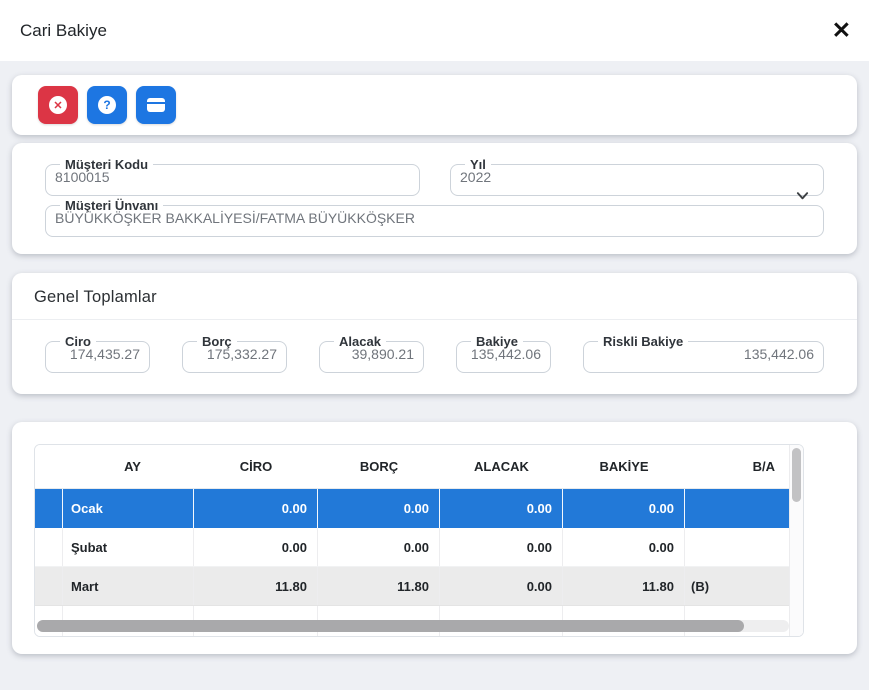 This screenshot has width=869, height=690. Describe the element at coordinates (97, 354) in the screenshot. I see `total-ciro-field: Ciro 174,435.27` at that location.